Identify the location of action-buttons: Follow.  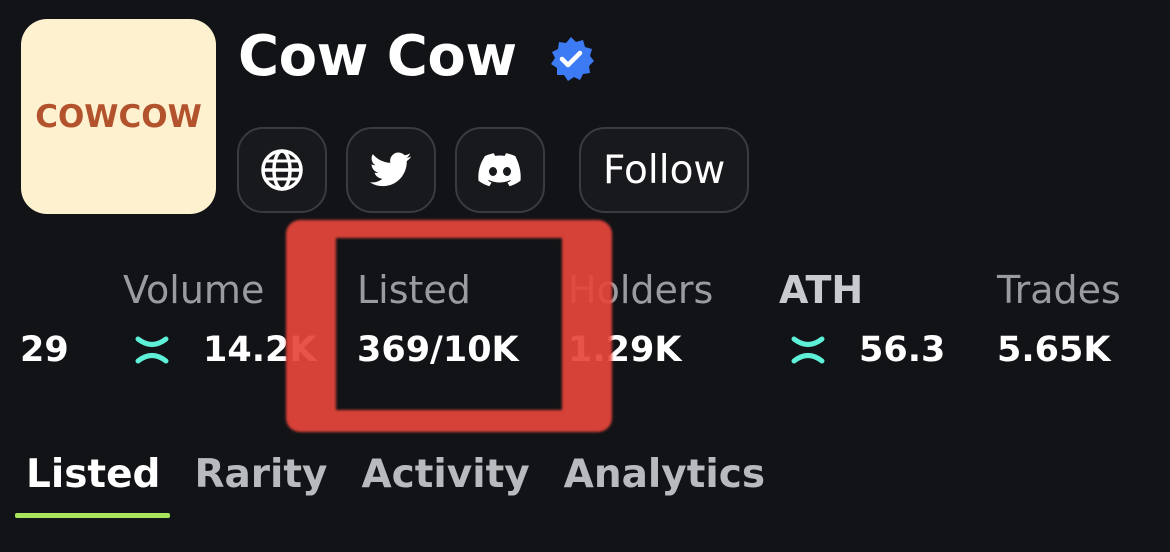
(493, 170).